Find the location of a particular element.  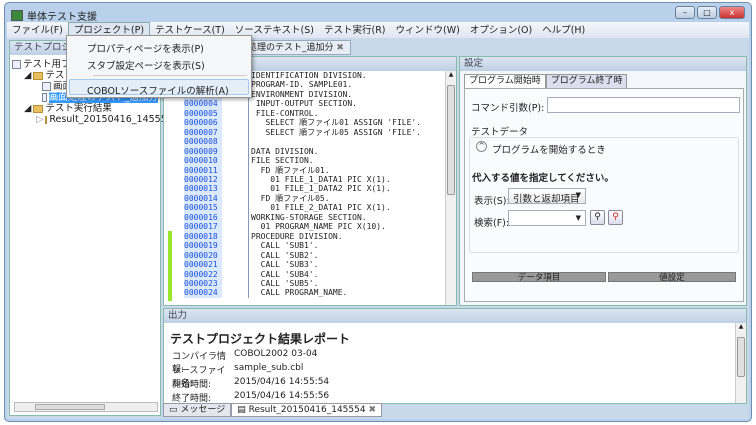

test-data-label: テストデータ is located at coordinates (500, 132).